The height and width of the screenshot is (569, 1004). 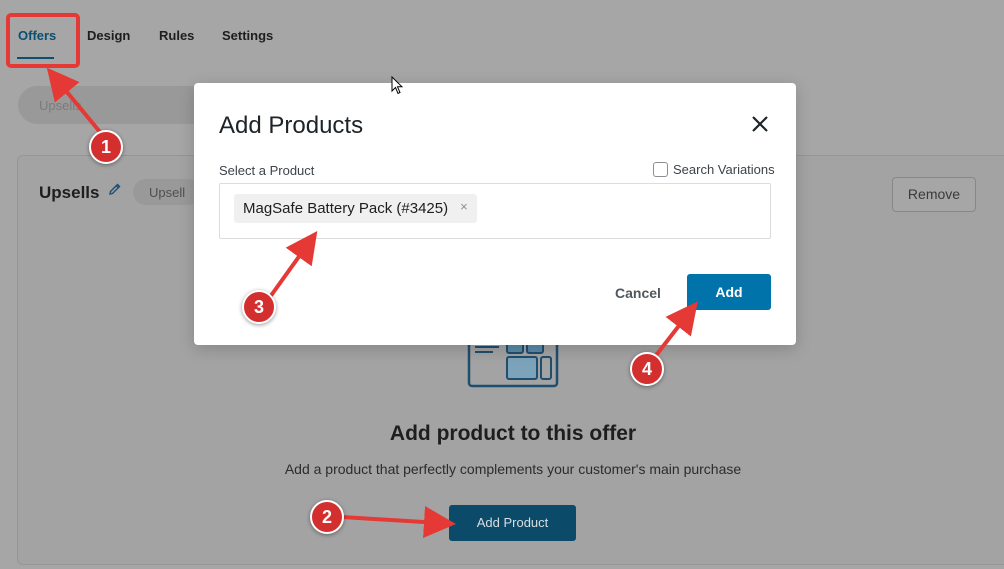 What do you see at coordinates (513, 433) in the screenshot?
I see `empty-state-title: Add product to this offer` at bounding box center [513, 433].